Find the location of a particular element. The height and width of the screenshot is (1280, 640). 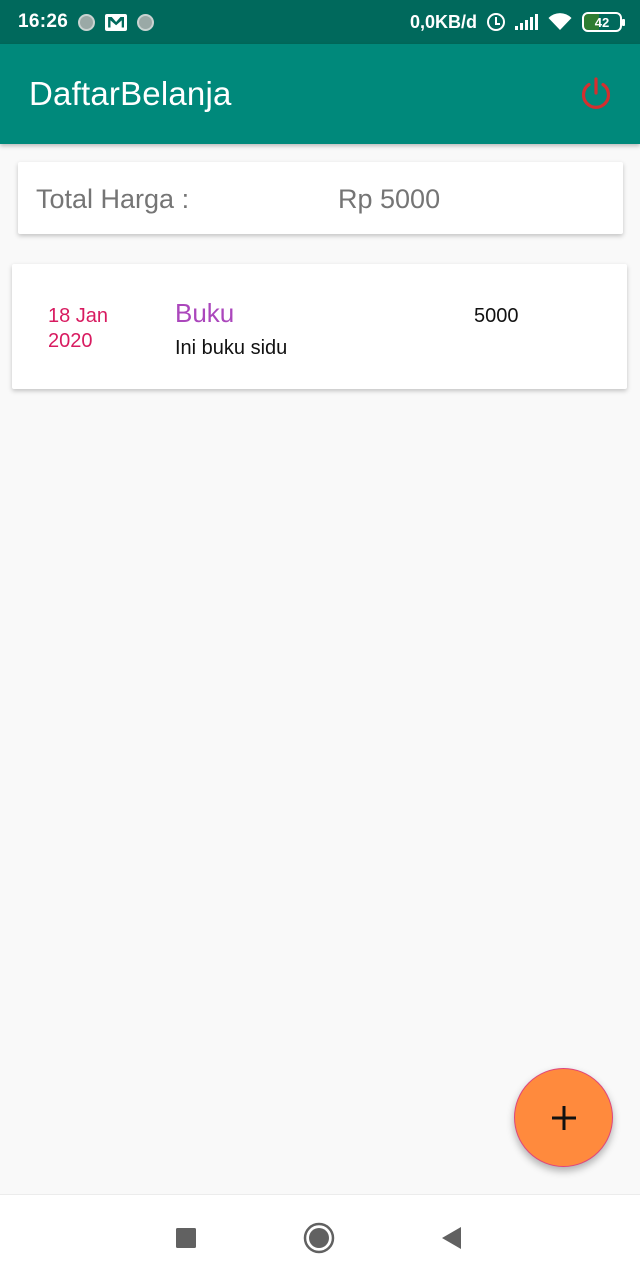

recents-square-icon is located at coordinates (186, 1238).